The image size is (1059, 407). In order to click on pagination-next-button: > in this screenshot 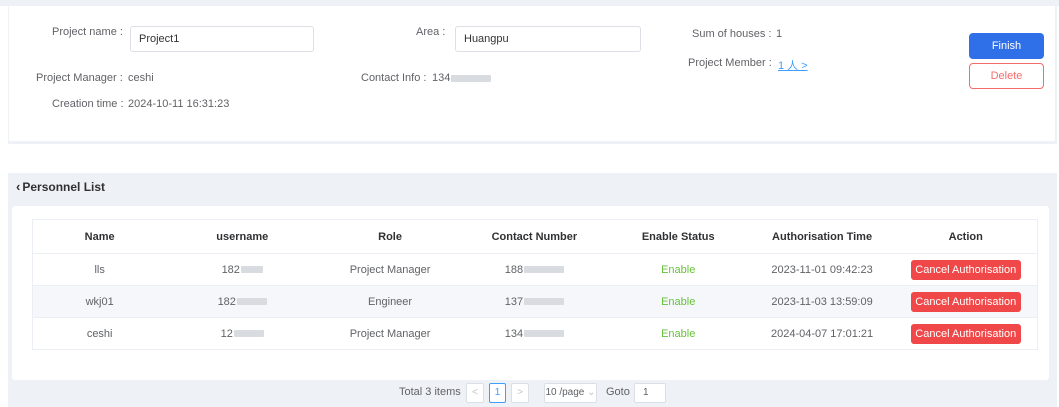, I will do `click(520, 393)`.